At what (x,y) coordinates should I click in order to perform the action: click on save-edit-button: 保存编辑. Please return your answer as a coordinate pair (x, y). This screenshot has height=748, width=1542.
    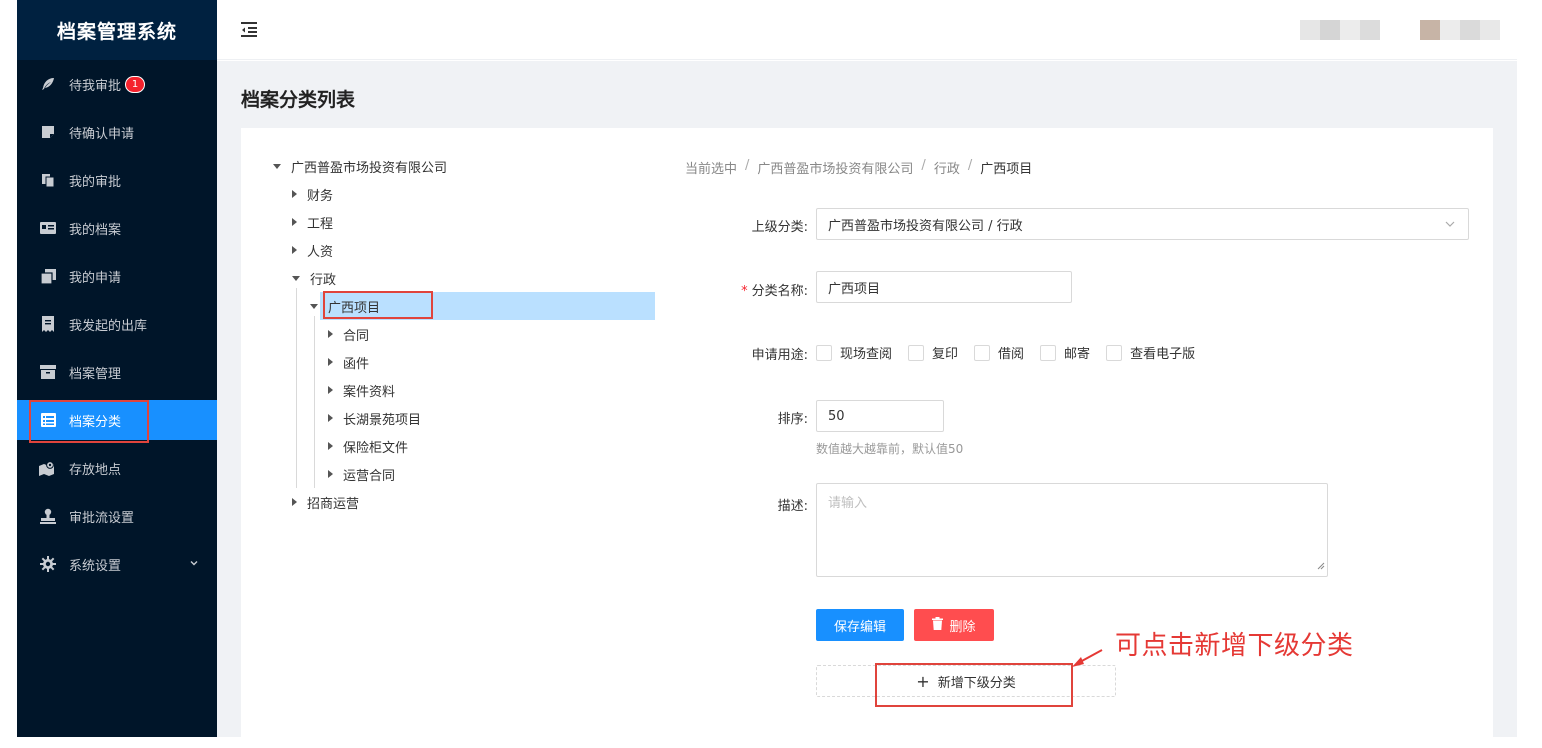
    Looking at the image, I should click on (860, 625).